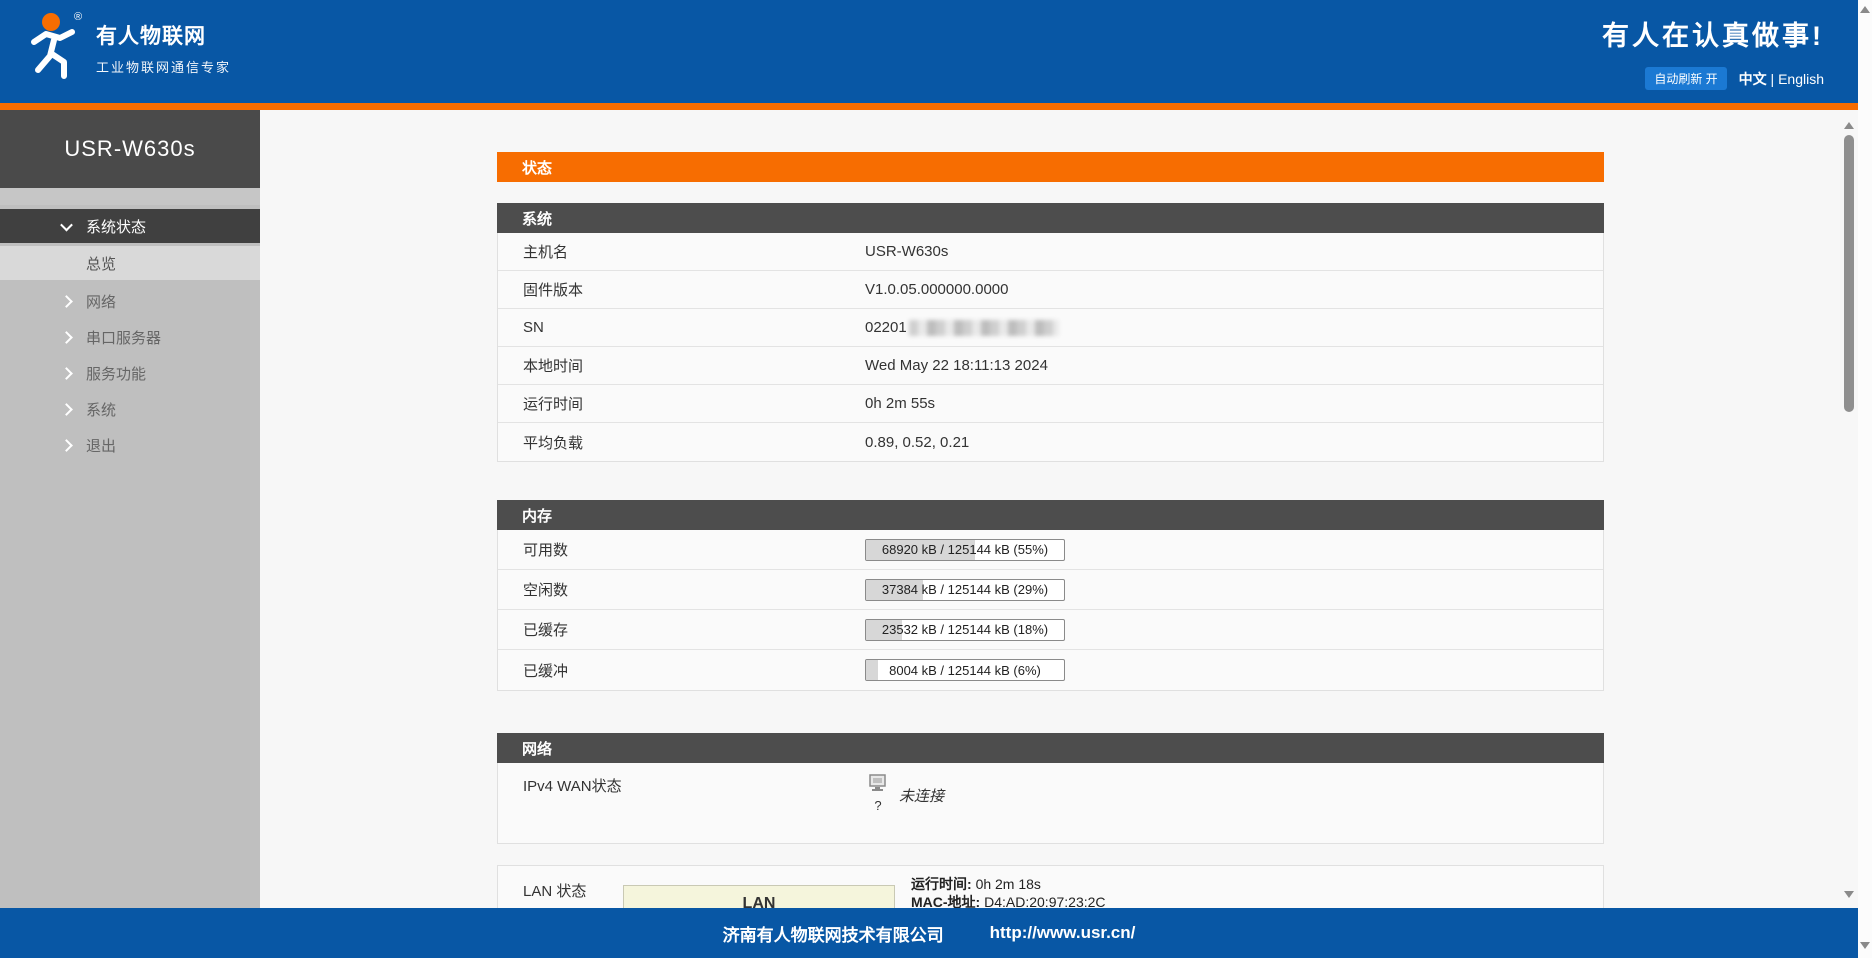 The width and height of the screenshot is (1872, 958). Describe the element at coordinates (1050, 366) in the screenshot. I see `table-row-local-time: 本地时间 Wed May 22 18:11:13 2024` at that location.